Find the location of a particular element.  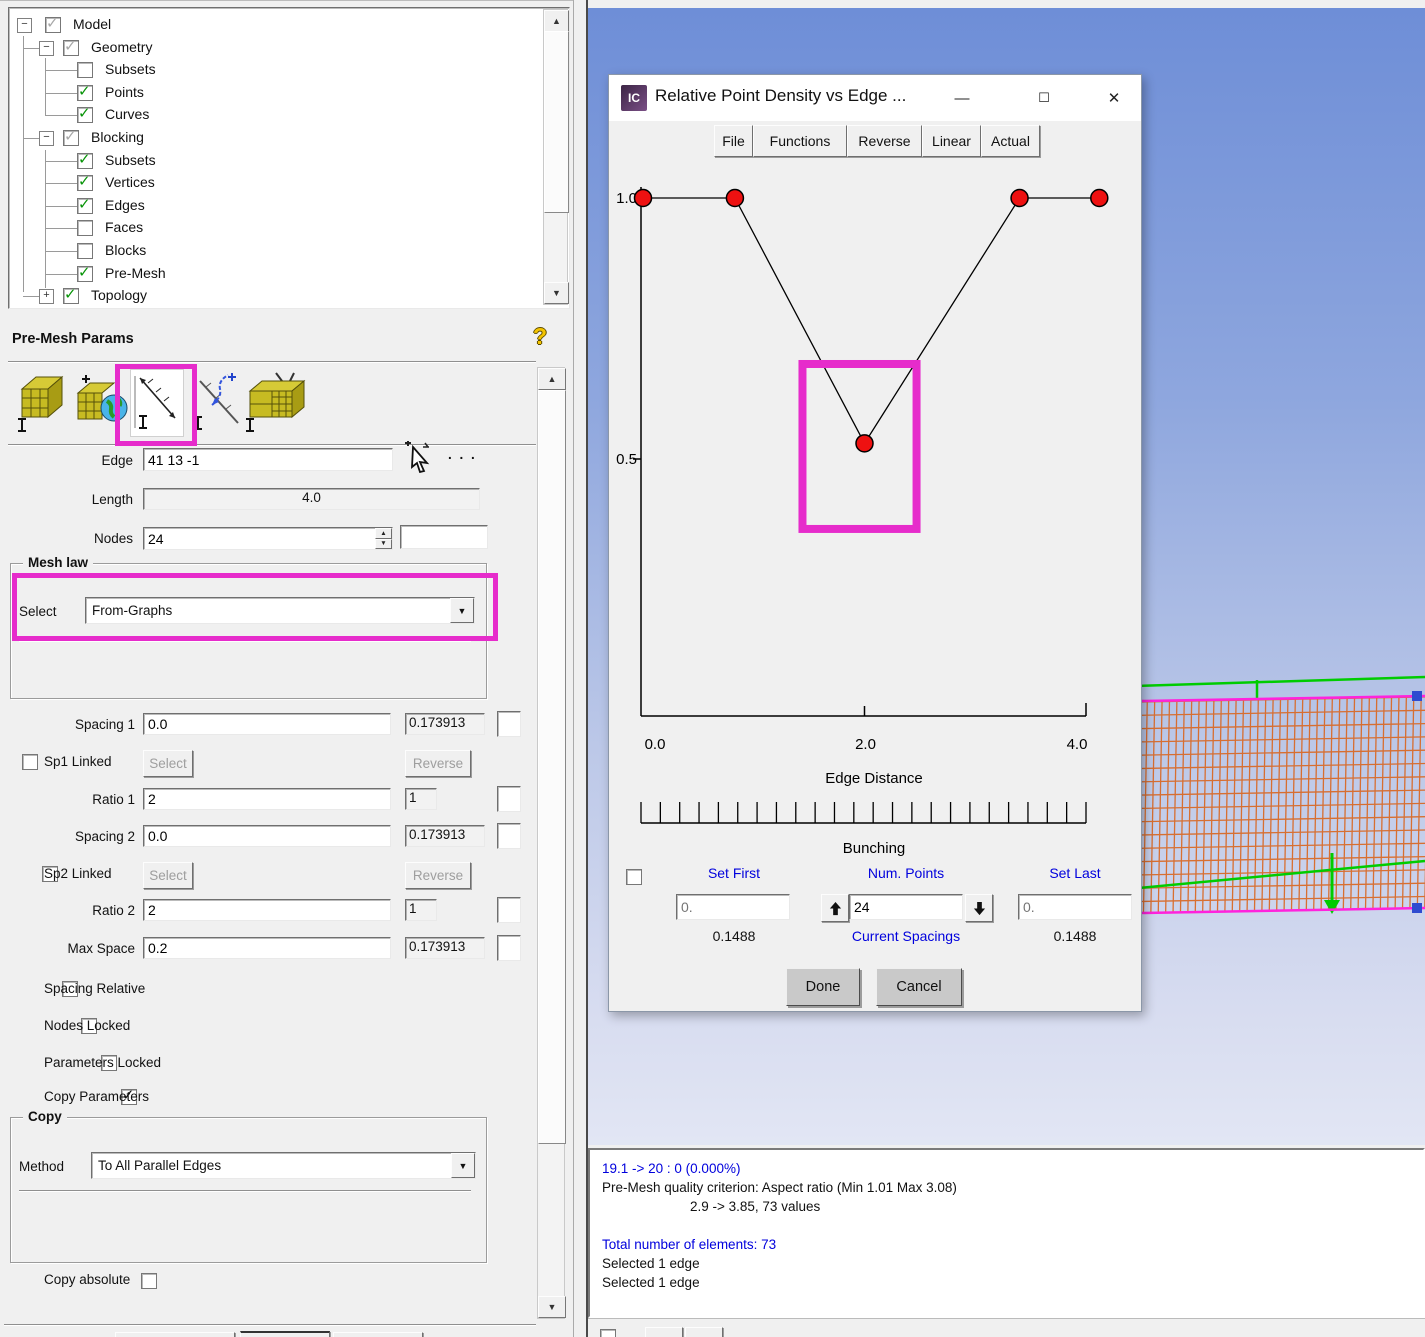

tree-expander-icon: + is located at coordinates (46, 297).